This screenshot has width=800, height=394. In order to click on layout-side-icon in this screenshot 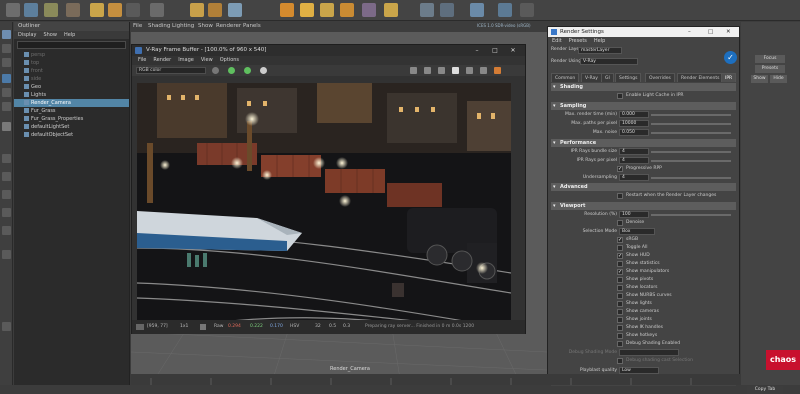, I will do `click(6, 176)`.